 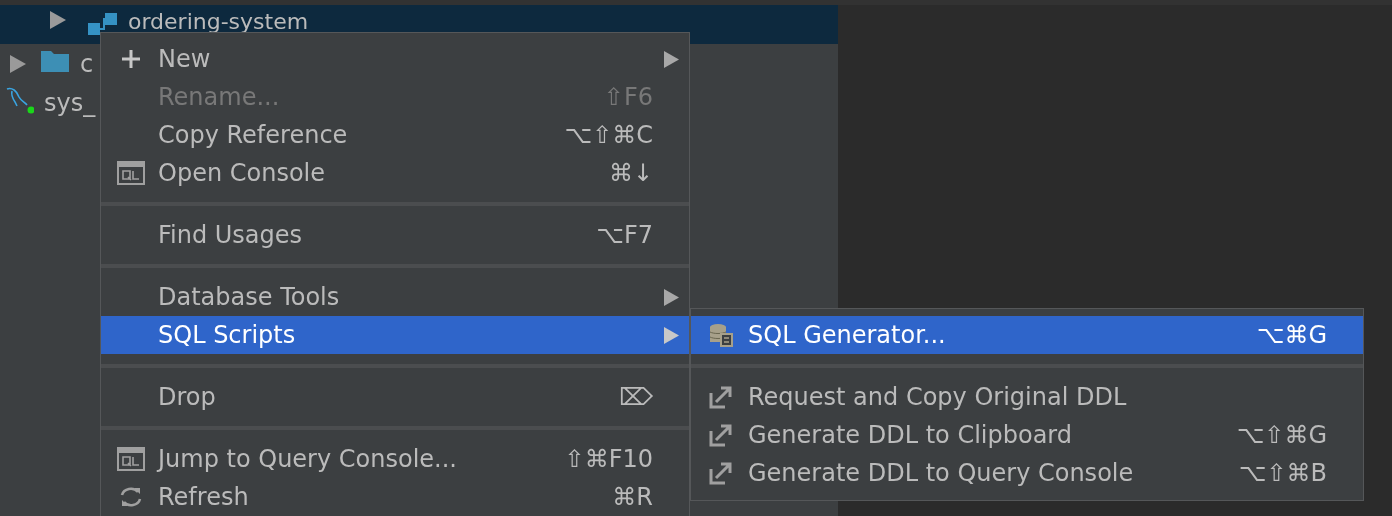 What do you see at coordinates (227, 335) in the screenshot?
I see `menu-item-label: SQL Scripts` at bounding box center [227, 335].